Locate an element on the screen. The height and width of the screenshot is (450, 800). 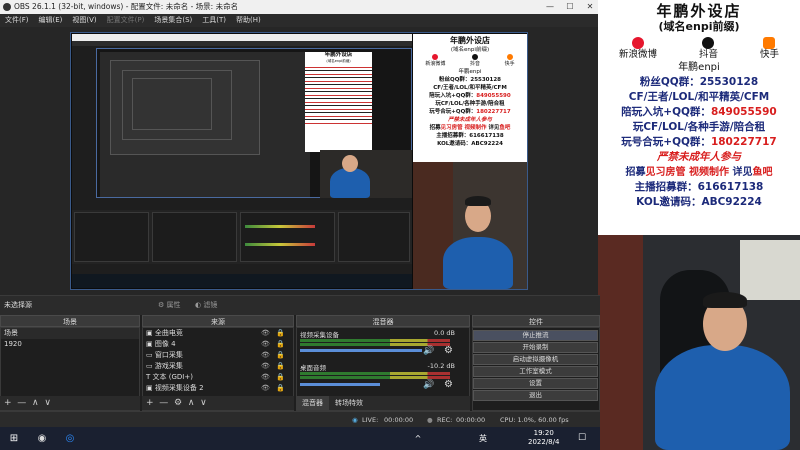
preview-douyin-brand: 抖音 is located at coordinates (475, 61).